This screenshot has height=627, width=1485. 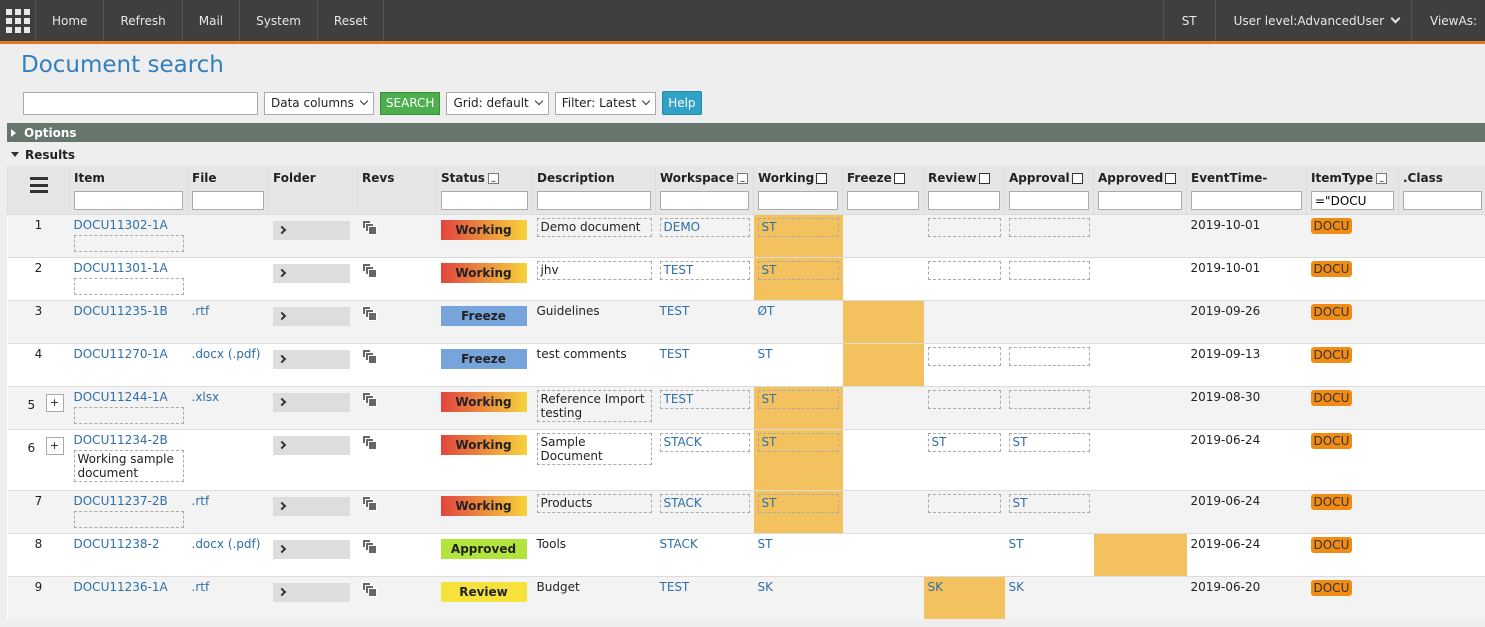 What do you see at coordinates (746, 132) in the screenshot?
I see `options-section-toggle: Options` at bounding box center [746, 132].